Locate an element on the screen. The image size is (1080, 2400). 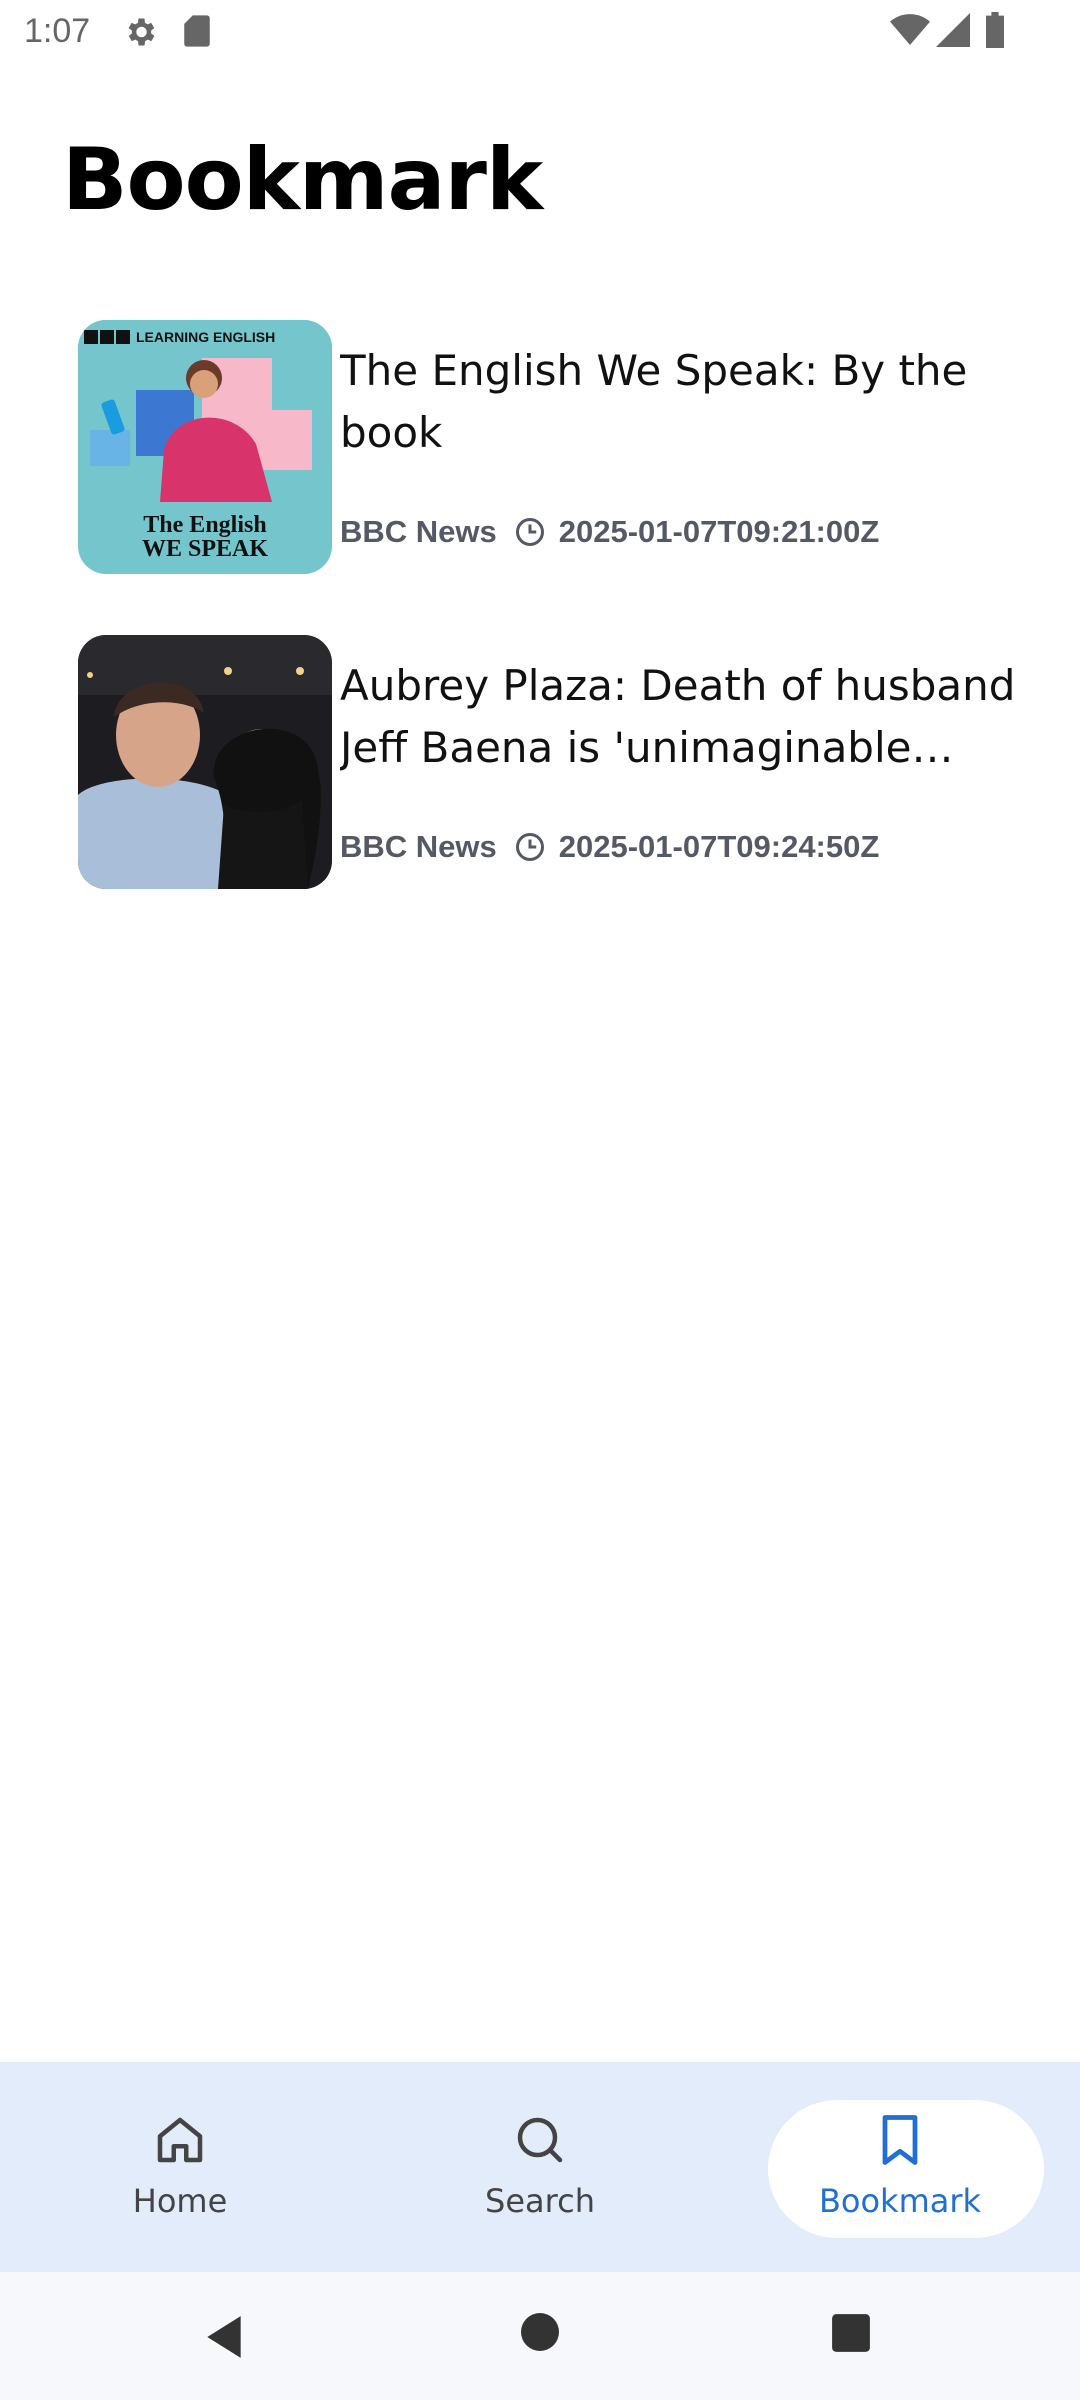
article-timestamp: 2025-01-07T09:21:00Z is located at coordinates (719, 531).